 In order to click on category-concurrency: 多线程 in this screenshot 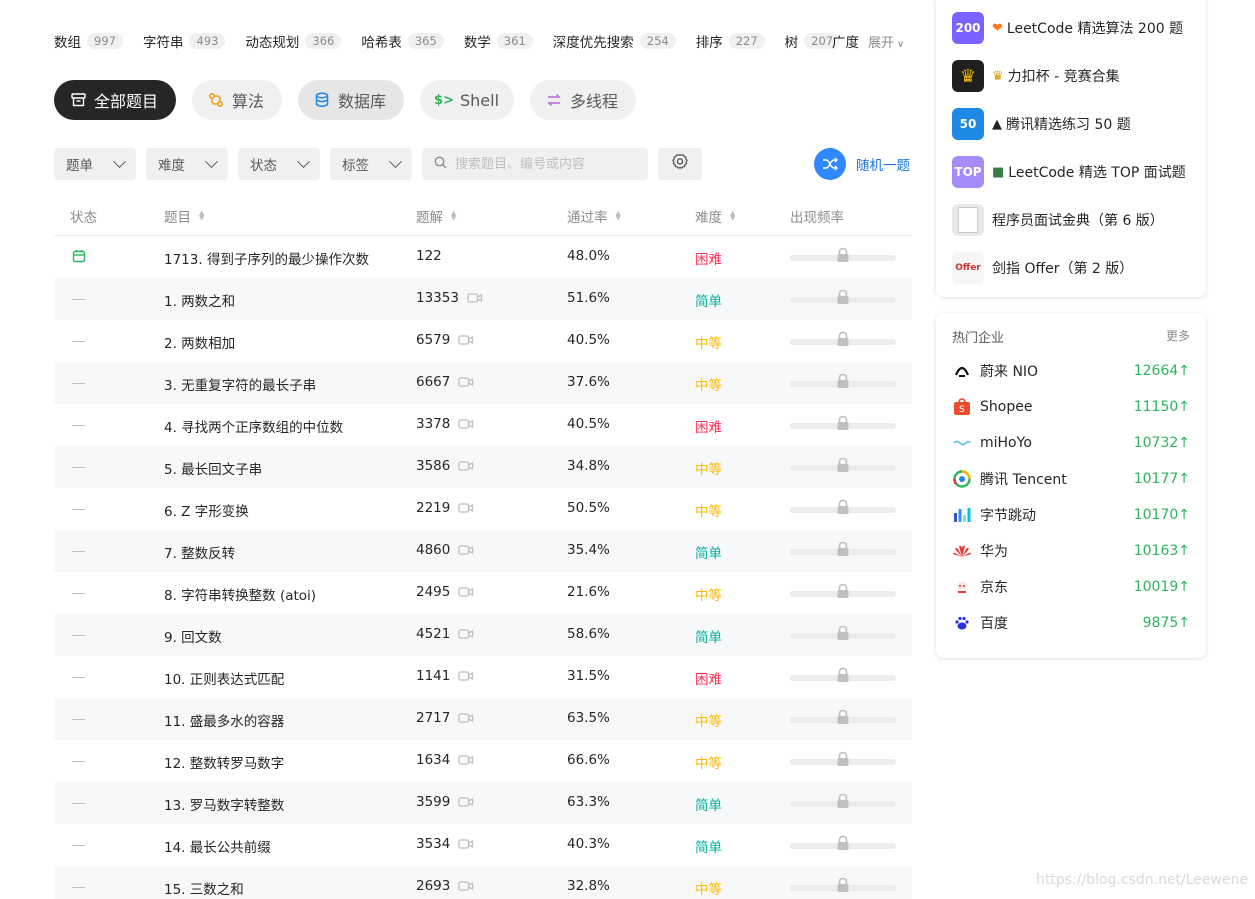, I will do `click(583, 100)`.